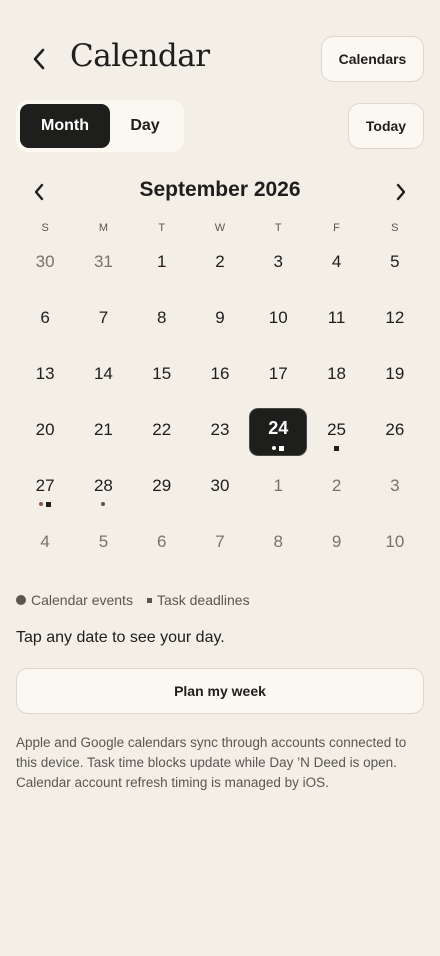 The image size is (440, 956). I want to click on chevron-right-icon, so click(401, 192).